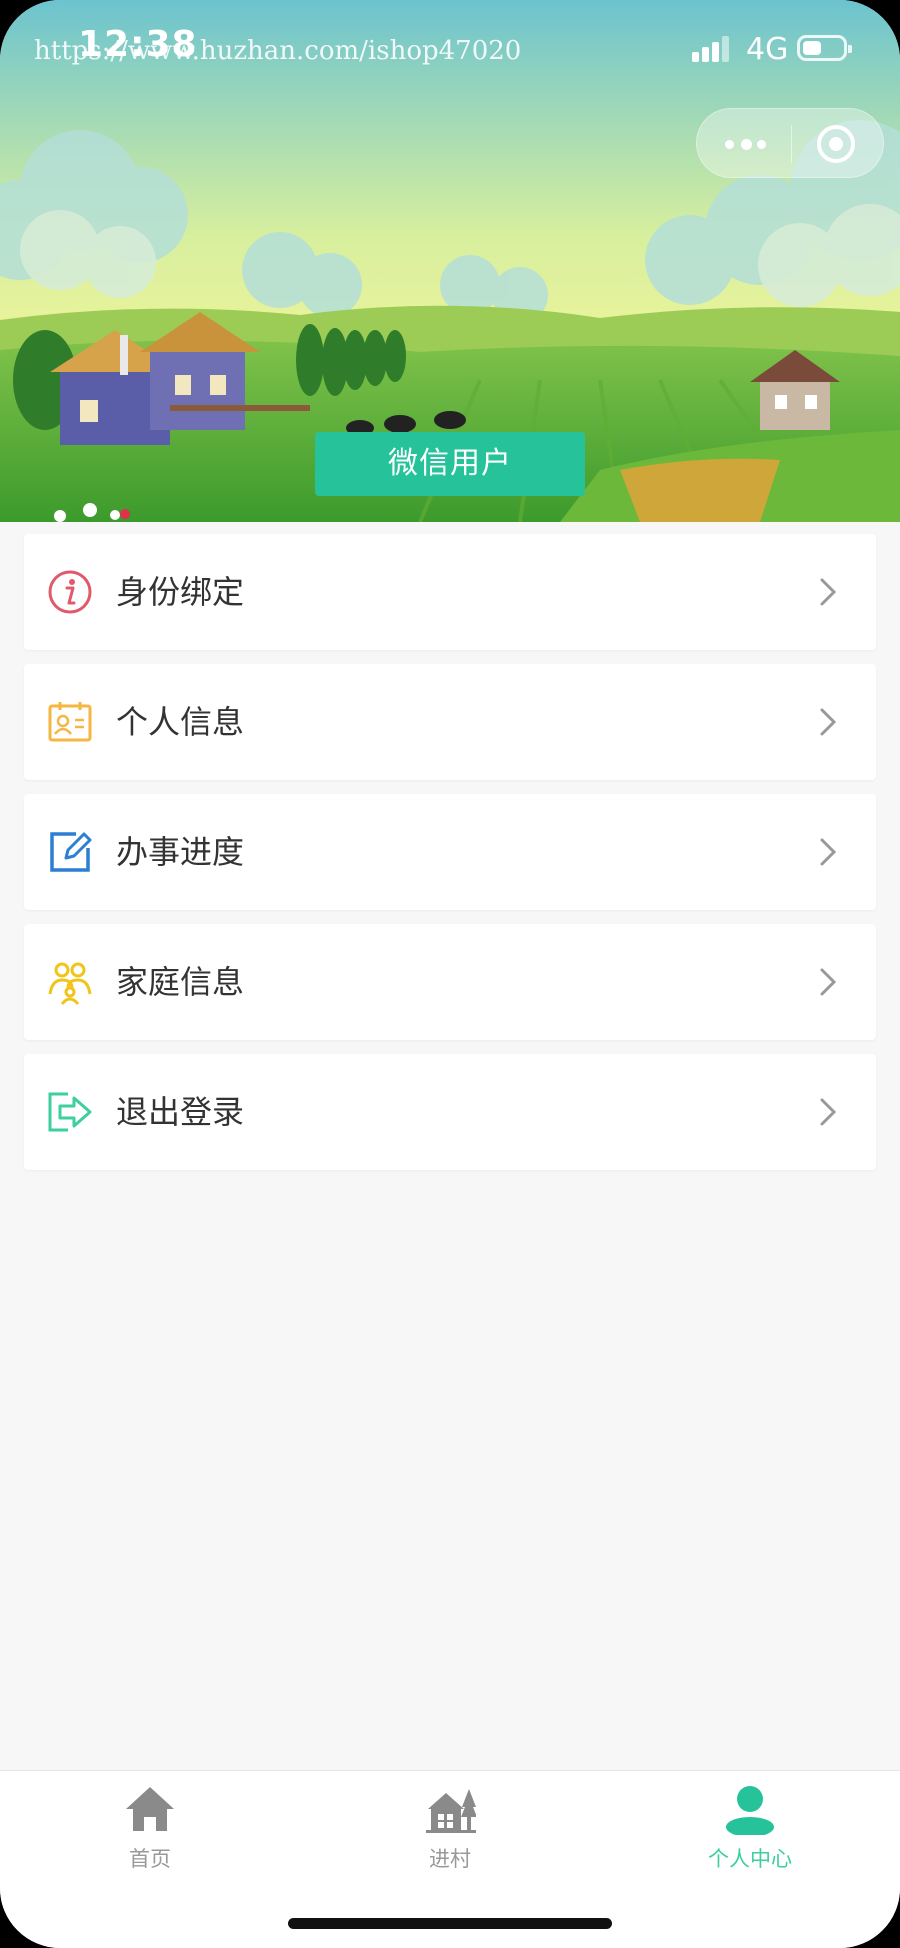  I want to click on family-icon, so click(70, 983).